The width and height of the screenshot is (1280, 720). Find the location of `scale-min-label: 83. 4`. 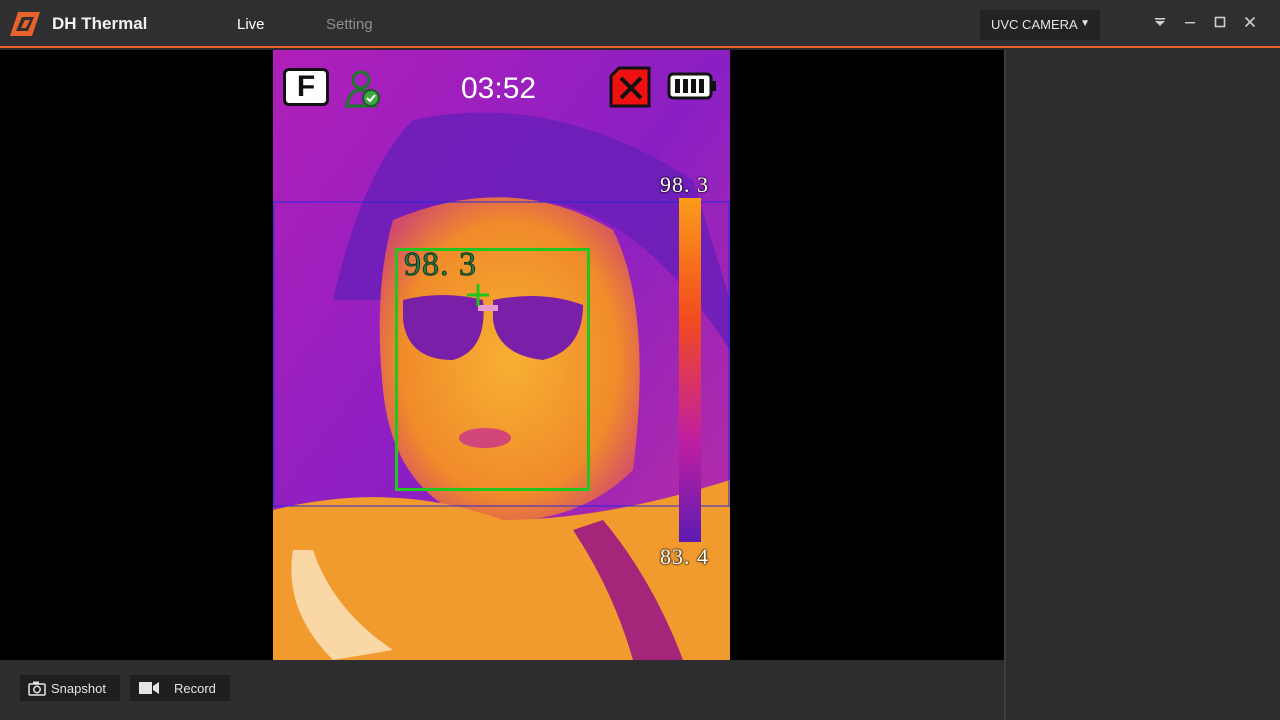

scale-min-label: 83. 4 is located at coordinates (684, 556).